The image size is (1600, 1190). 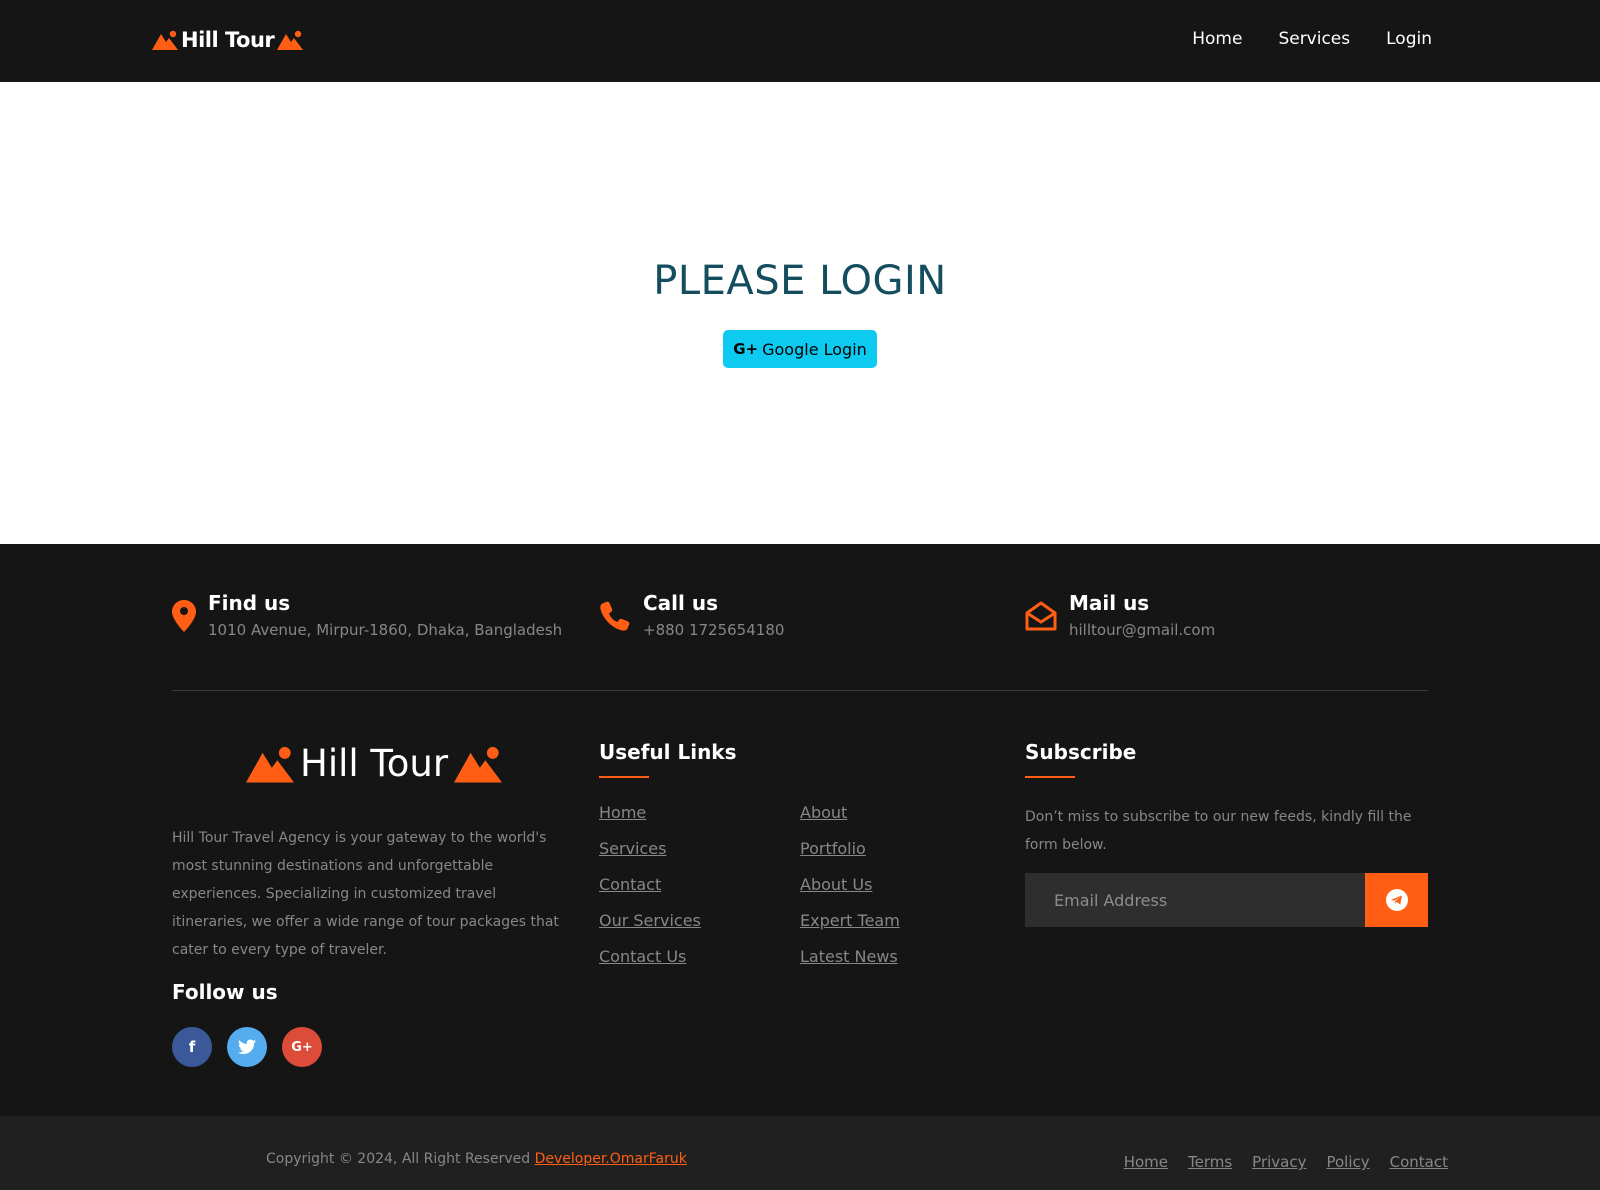 I want to click on navbar: Hill Tour Home Services Login, so click(x=800, y=41).